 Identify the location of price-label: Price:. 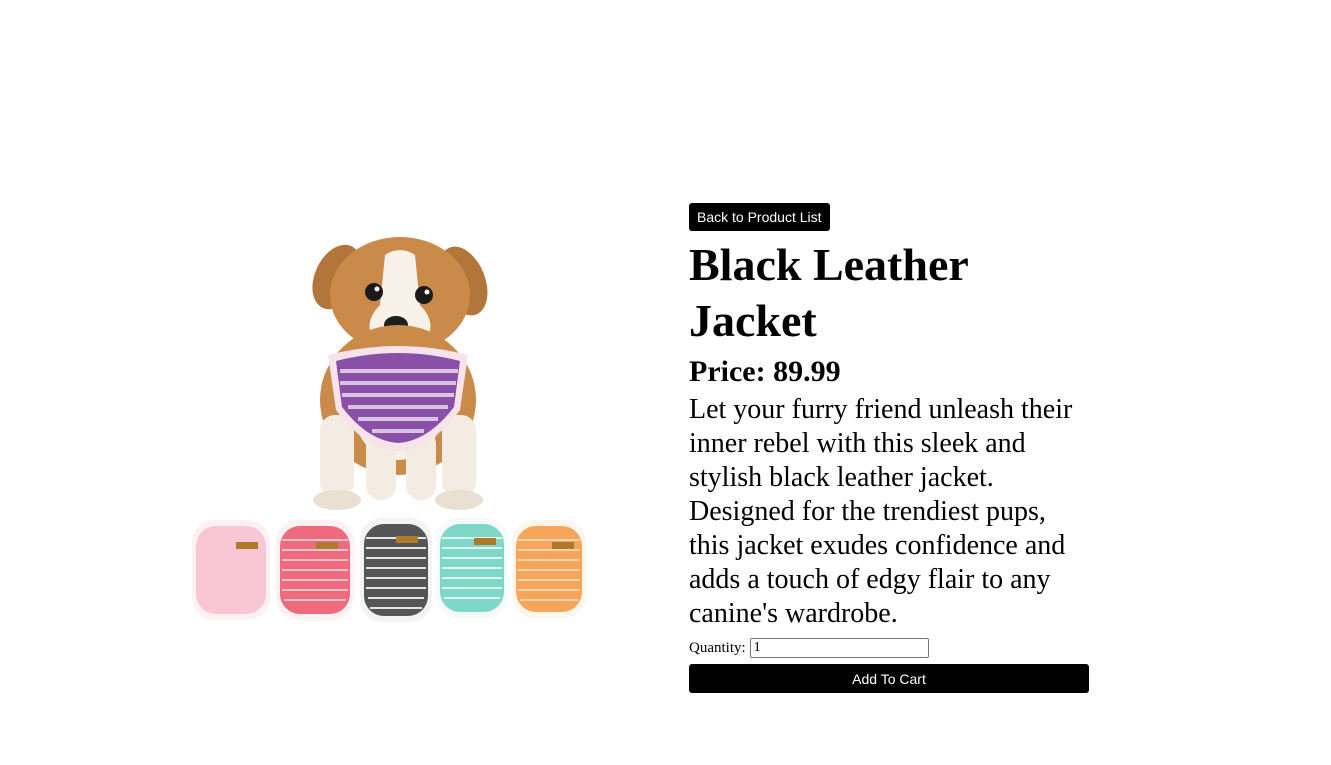
(727, 371).